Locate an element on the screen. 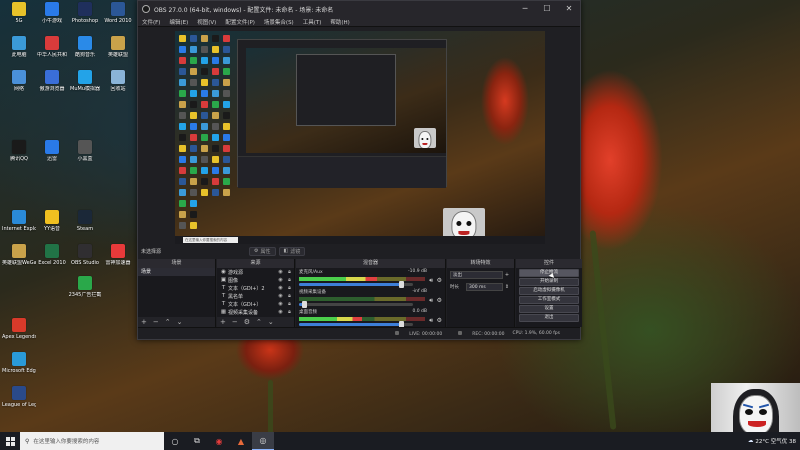 The width and height of the screenshot is (800, 450). cortana-icon: ○ is located at coordinates (175, 441).